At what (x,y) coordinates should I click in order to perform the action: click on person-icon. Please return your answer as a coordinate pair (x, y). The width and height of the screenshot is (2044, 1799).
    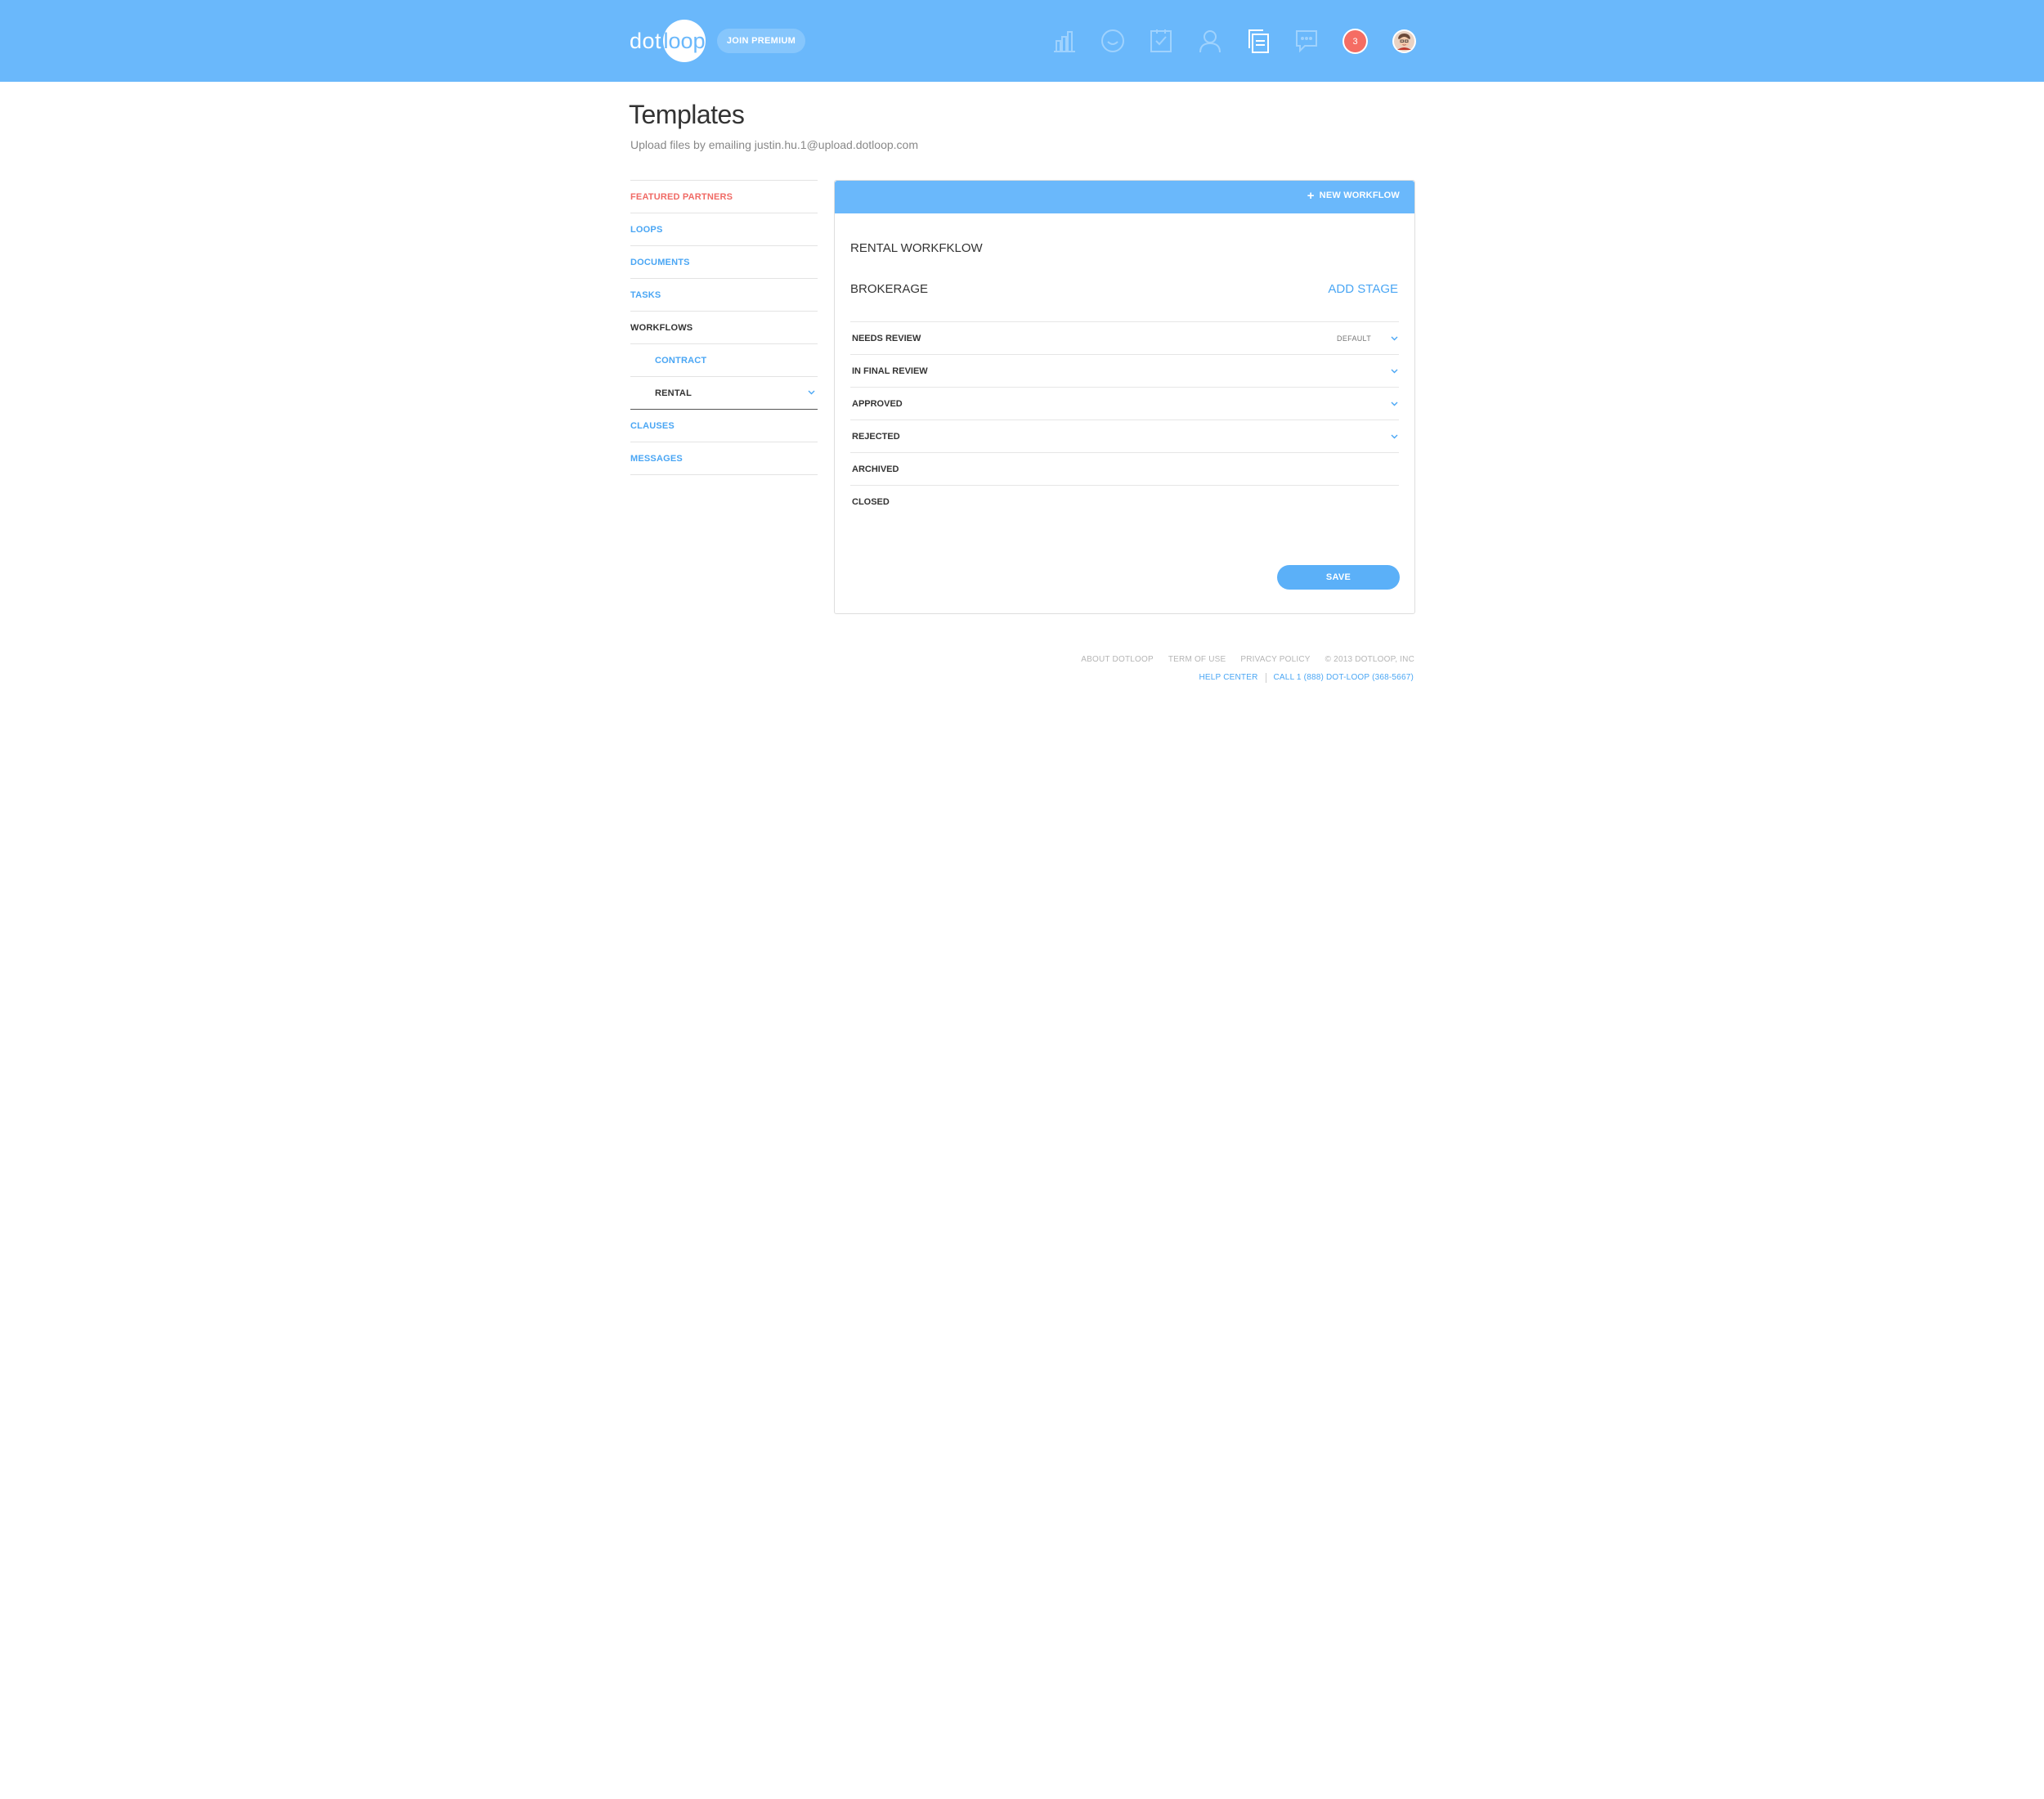
    Looking at the image, I should click on (1210, 41).